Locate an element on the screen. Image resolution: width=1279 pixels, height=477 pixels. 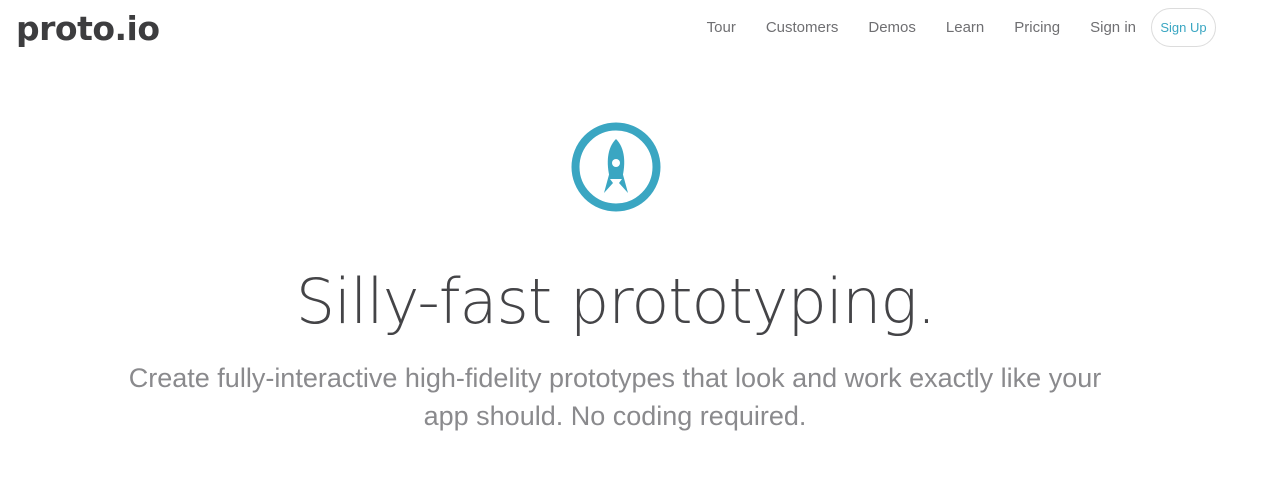
rocket-icon is located at coordinates (616, 167).